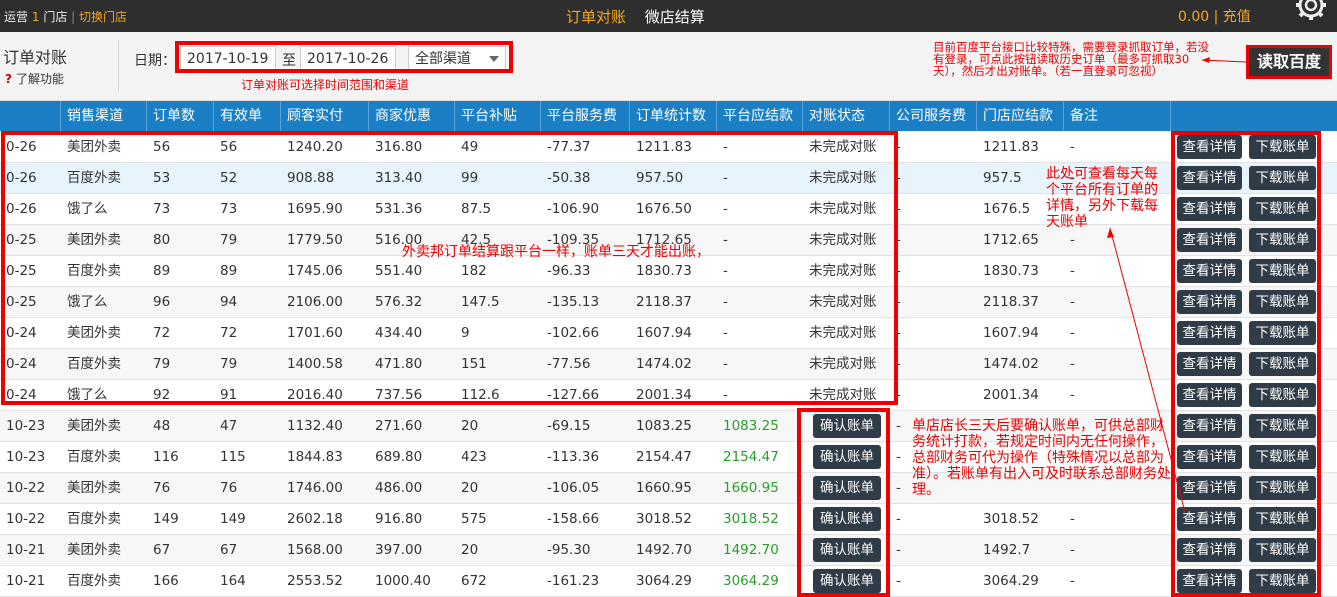 Image resolution: width=1337 pixels, height=597 pixels. What do you see at coordinates (34, 78) in the screenshot?
I see `learn-feature-link: ? 了解功能` at bounding box center [34, 78].